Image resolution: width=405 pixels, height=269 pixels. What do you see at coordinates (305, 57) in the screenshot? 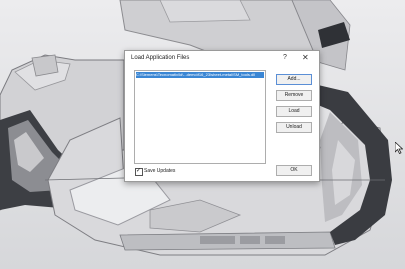
I see `close-button: ✕` at bounding box center [305, 57].